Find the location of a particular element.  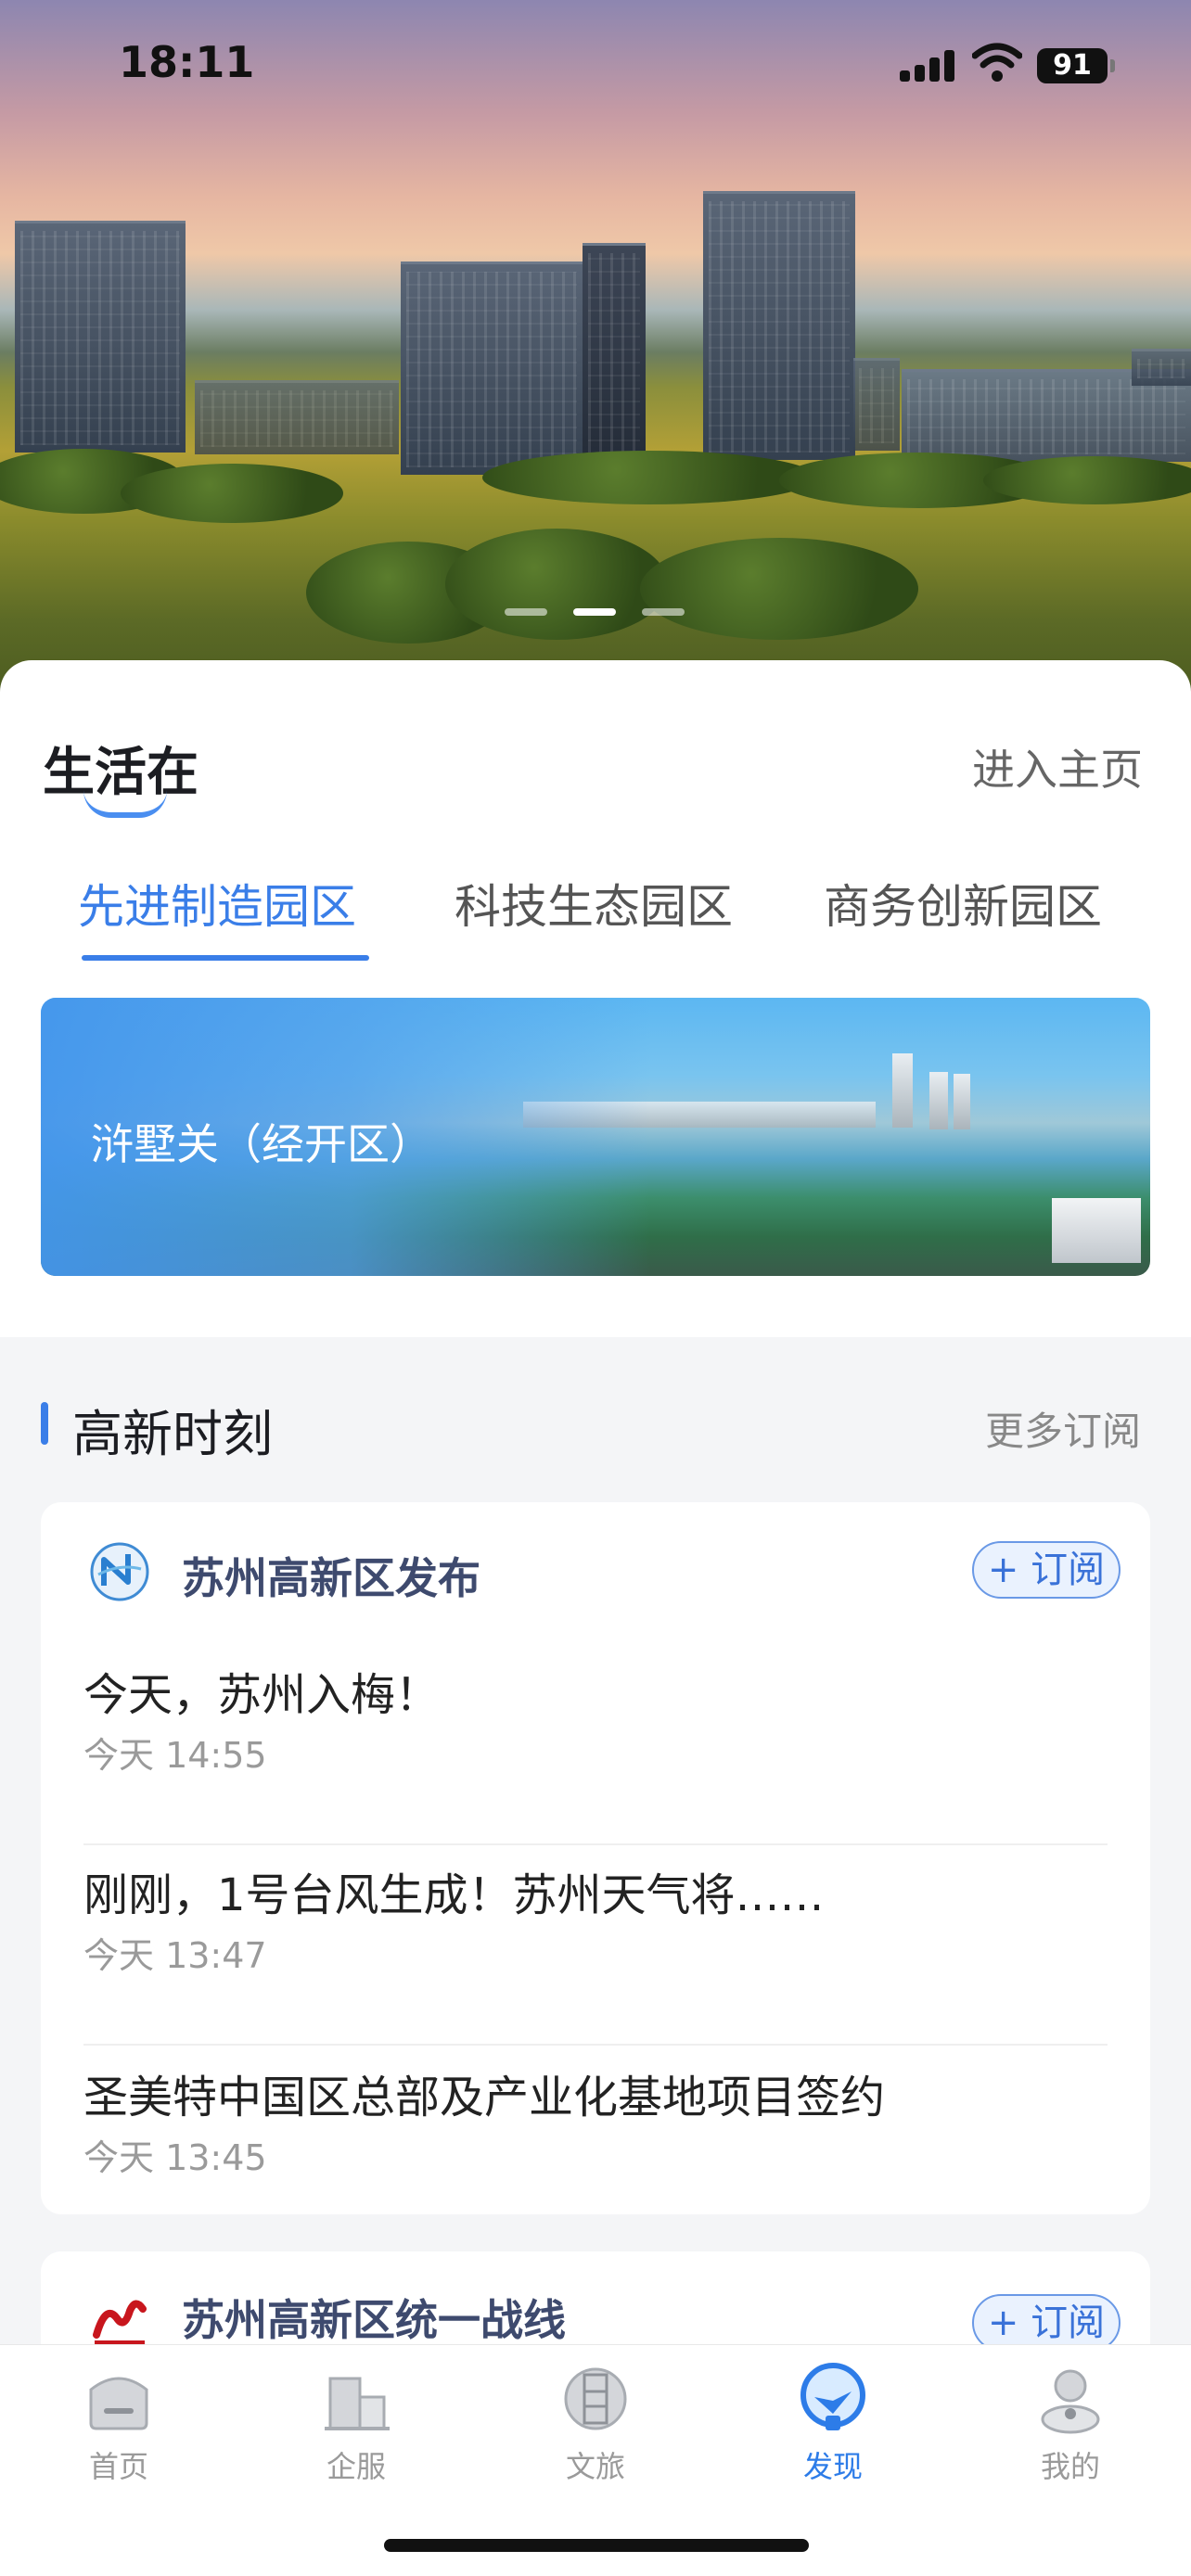

tab-label: 发现 is located at coordinates (832, 2466).